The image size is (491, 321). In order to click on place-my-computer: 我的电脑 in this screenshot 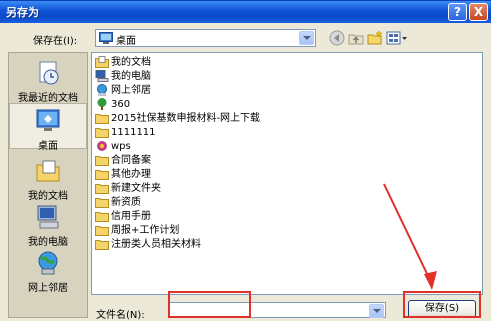, I will do `click(48, 225)`.